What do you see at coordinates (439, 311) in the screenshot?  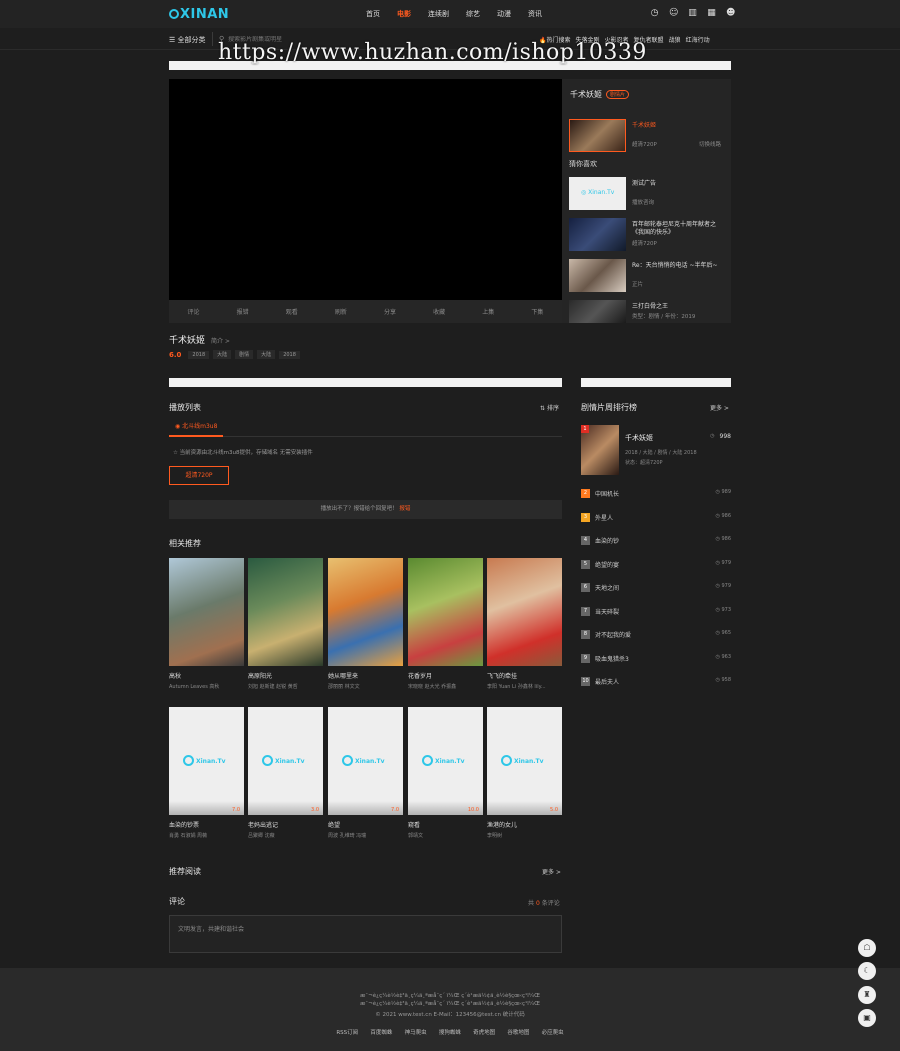 I see `favorite-button: 收藏` at bounding box center [439, 311].